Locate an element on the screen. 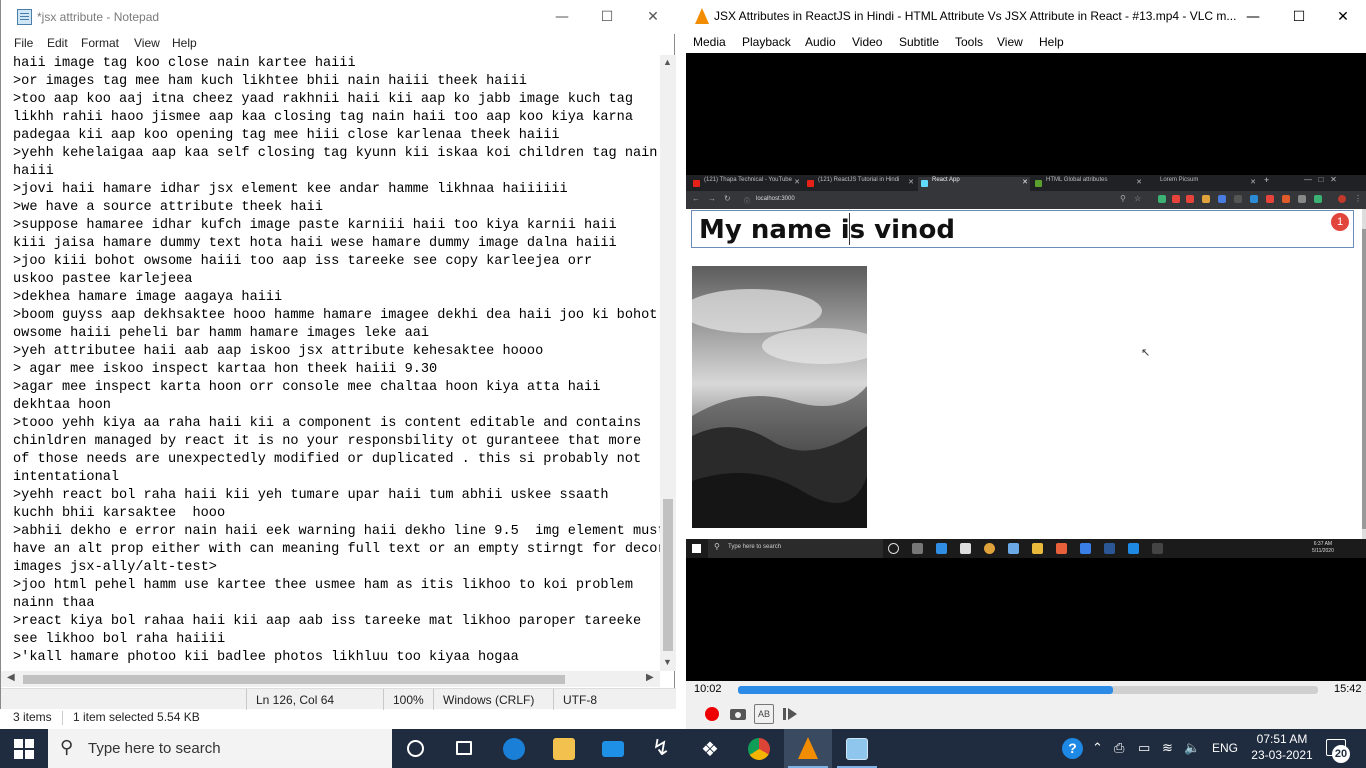 This screenshot has width=1366, height=768. taskbar-search-box: ⚲ Type here to search is located at coordinates (220, 748).